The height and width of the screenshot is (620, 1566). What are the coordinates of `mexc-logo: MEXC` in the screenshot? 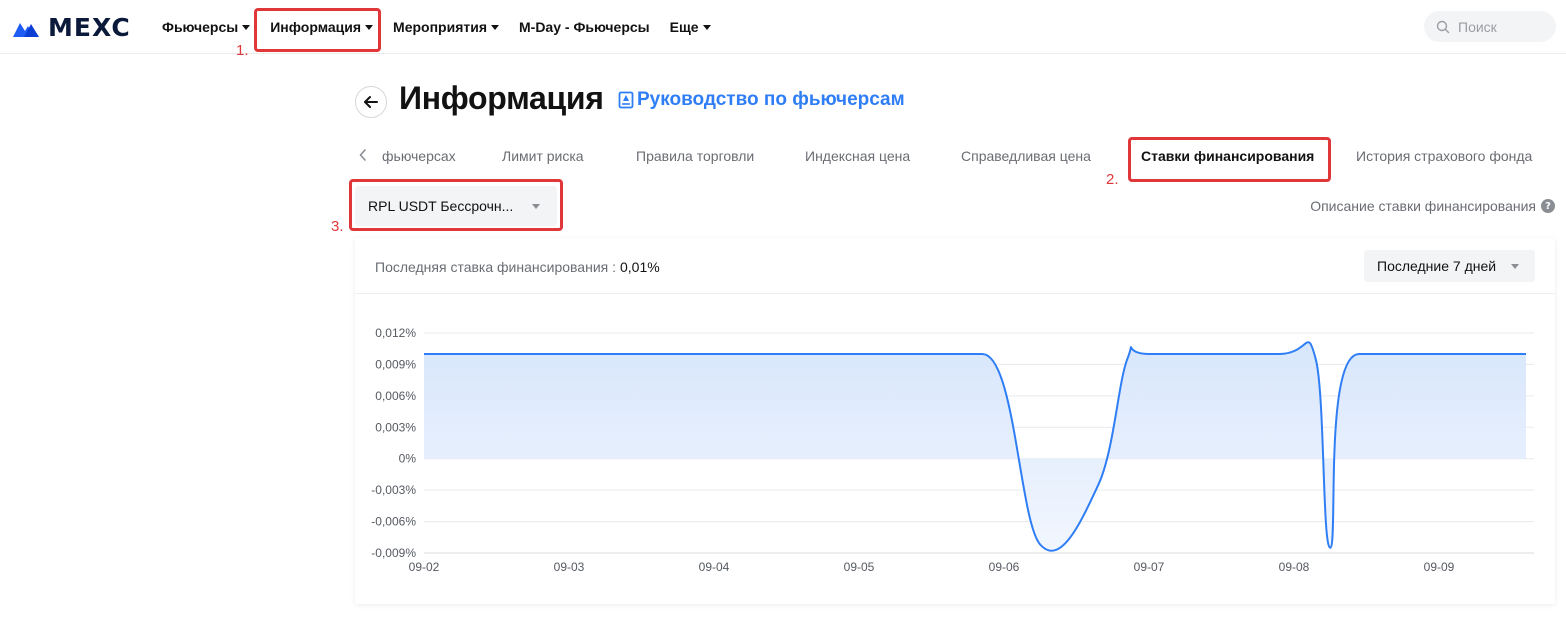 It's located at (71, 27).